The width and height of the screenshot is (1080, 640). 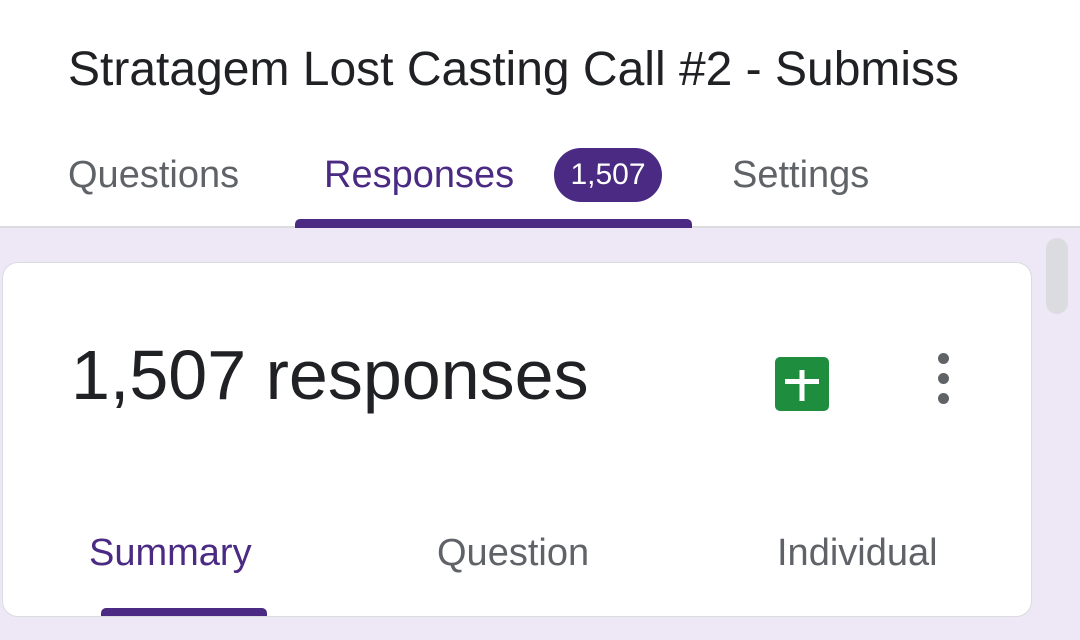 I want to click on responses-count-badge: 1,507, so click(x=608, y=175).